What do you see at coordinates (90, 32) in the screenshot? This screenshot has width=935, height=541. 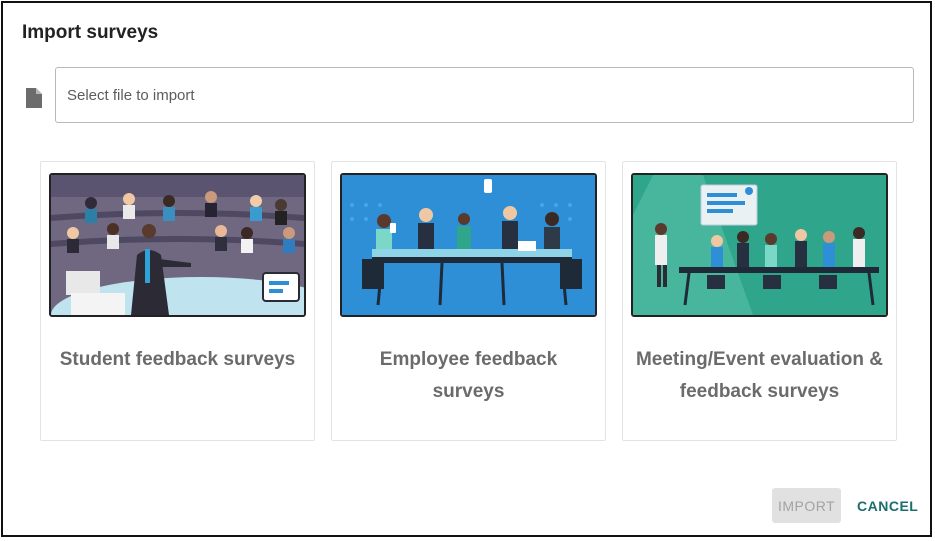 I see `dialog-title: Import surveys` at bounding box center [90, 32].